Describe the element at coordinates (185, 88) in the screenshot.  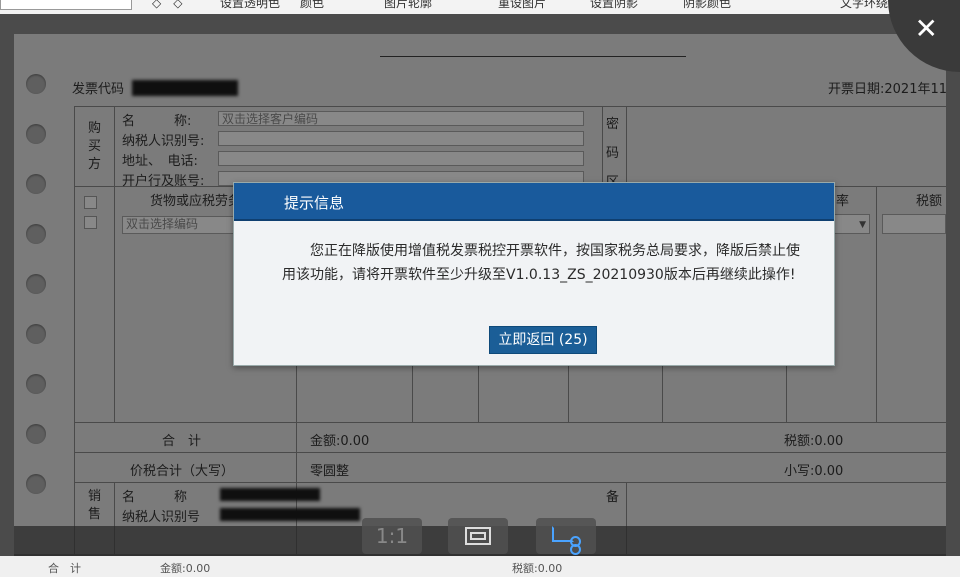
I see `redacted-code` at that location.